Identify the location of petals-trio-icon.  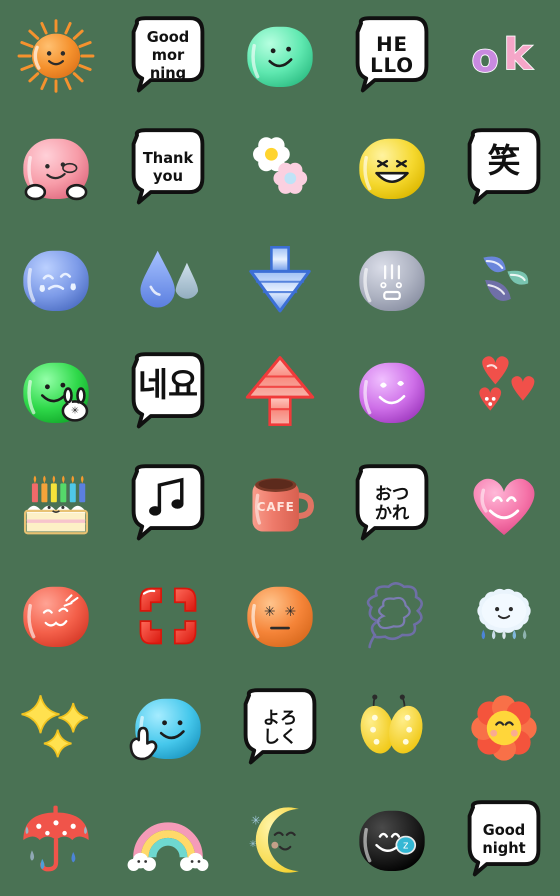
(504, 280).